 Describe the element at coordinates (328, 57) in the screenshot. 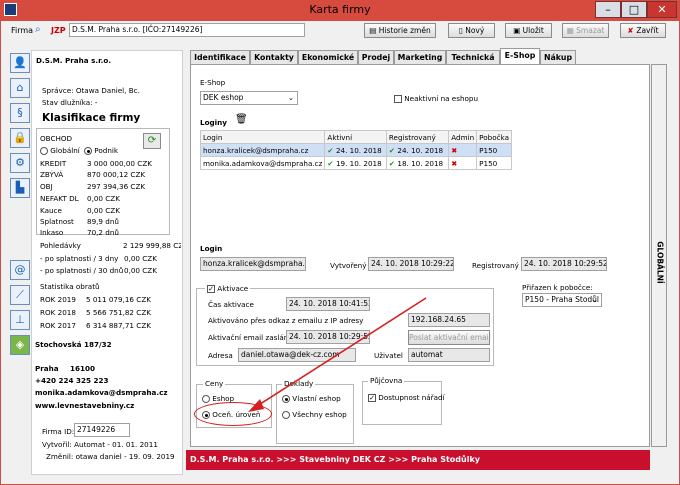

I see `tab-ekonomicke: Ekonomické` at that location.